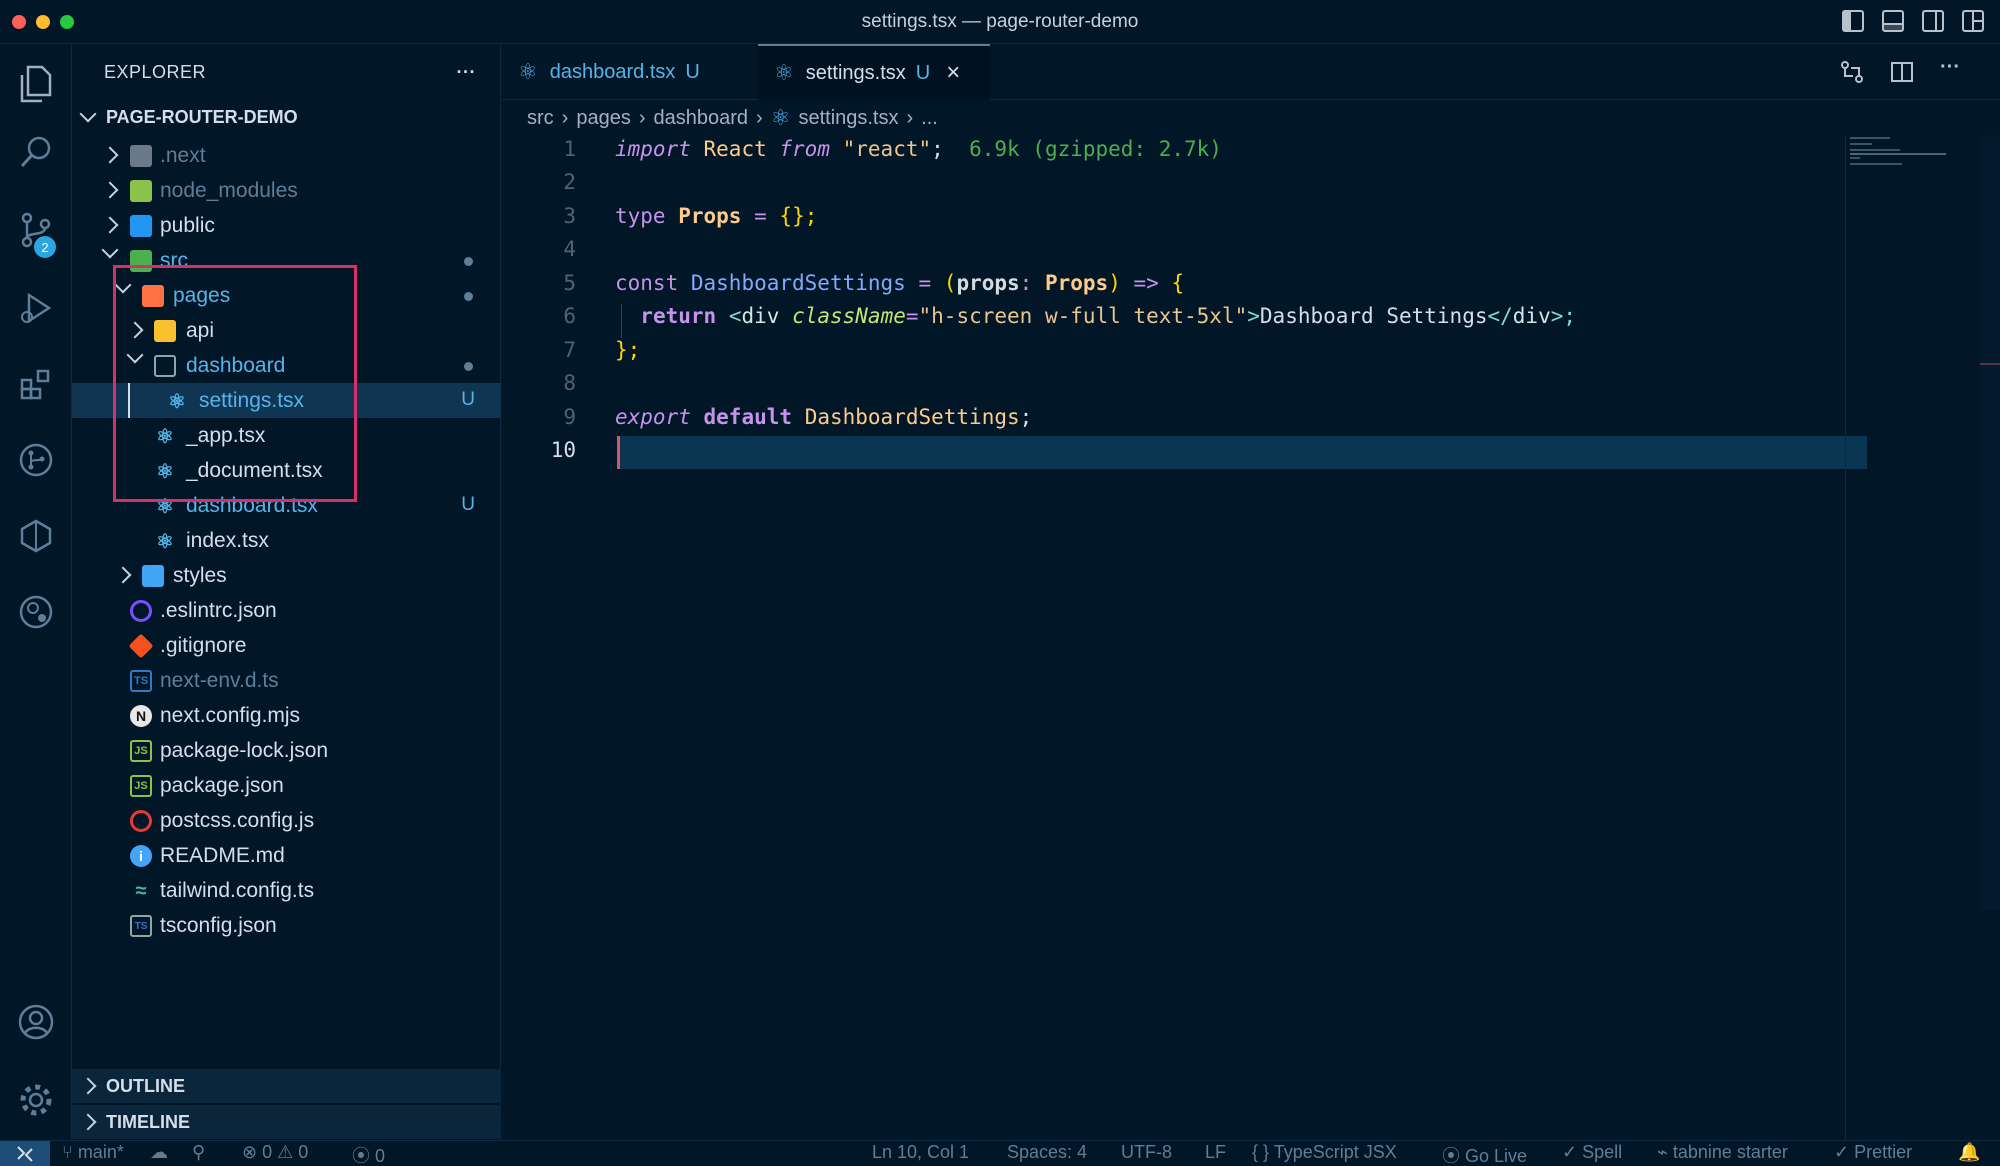  Describe the element at coordinates (953, 73) in the screenshot. I see `close-icon: ×` at that location.